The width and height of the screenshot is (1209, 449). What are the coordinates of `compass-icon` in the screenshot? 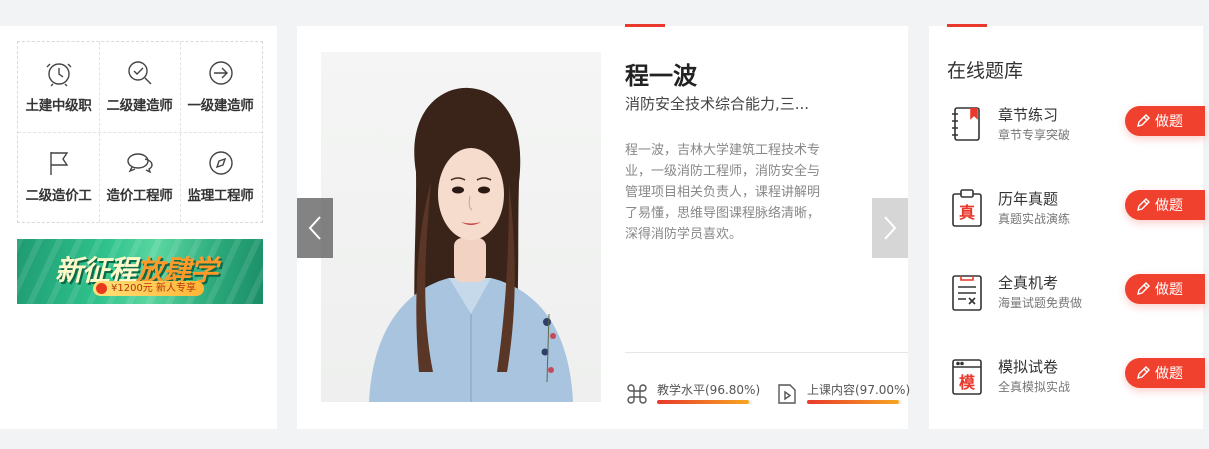 It's located at (220, 163).